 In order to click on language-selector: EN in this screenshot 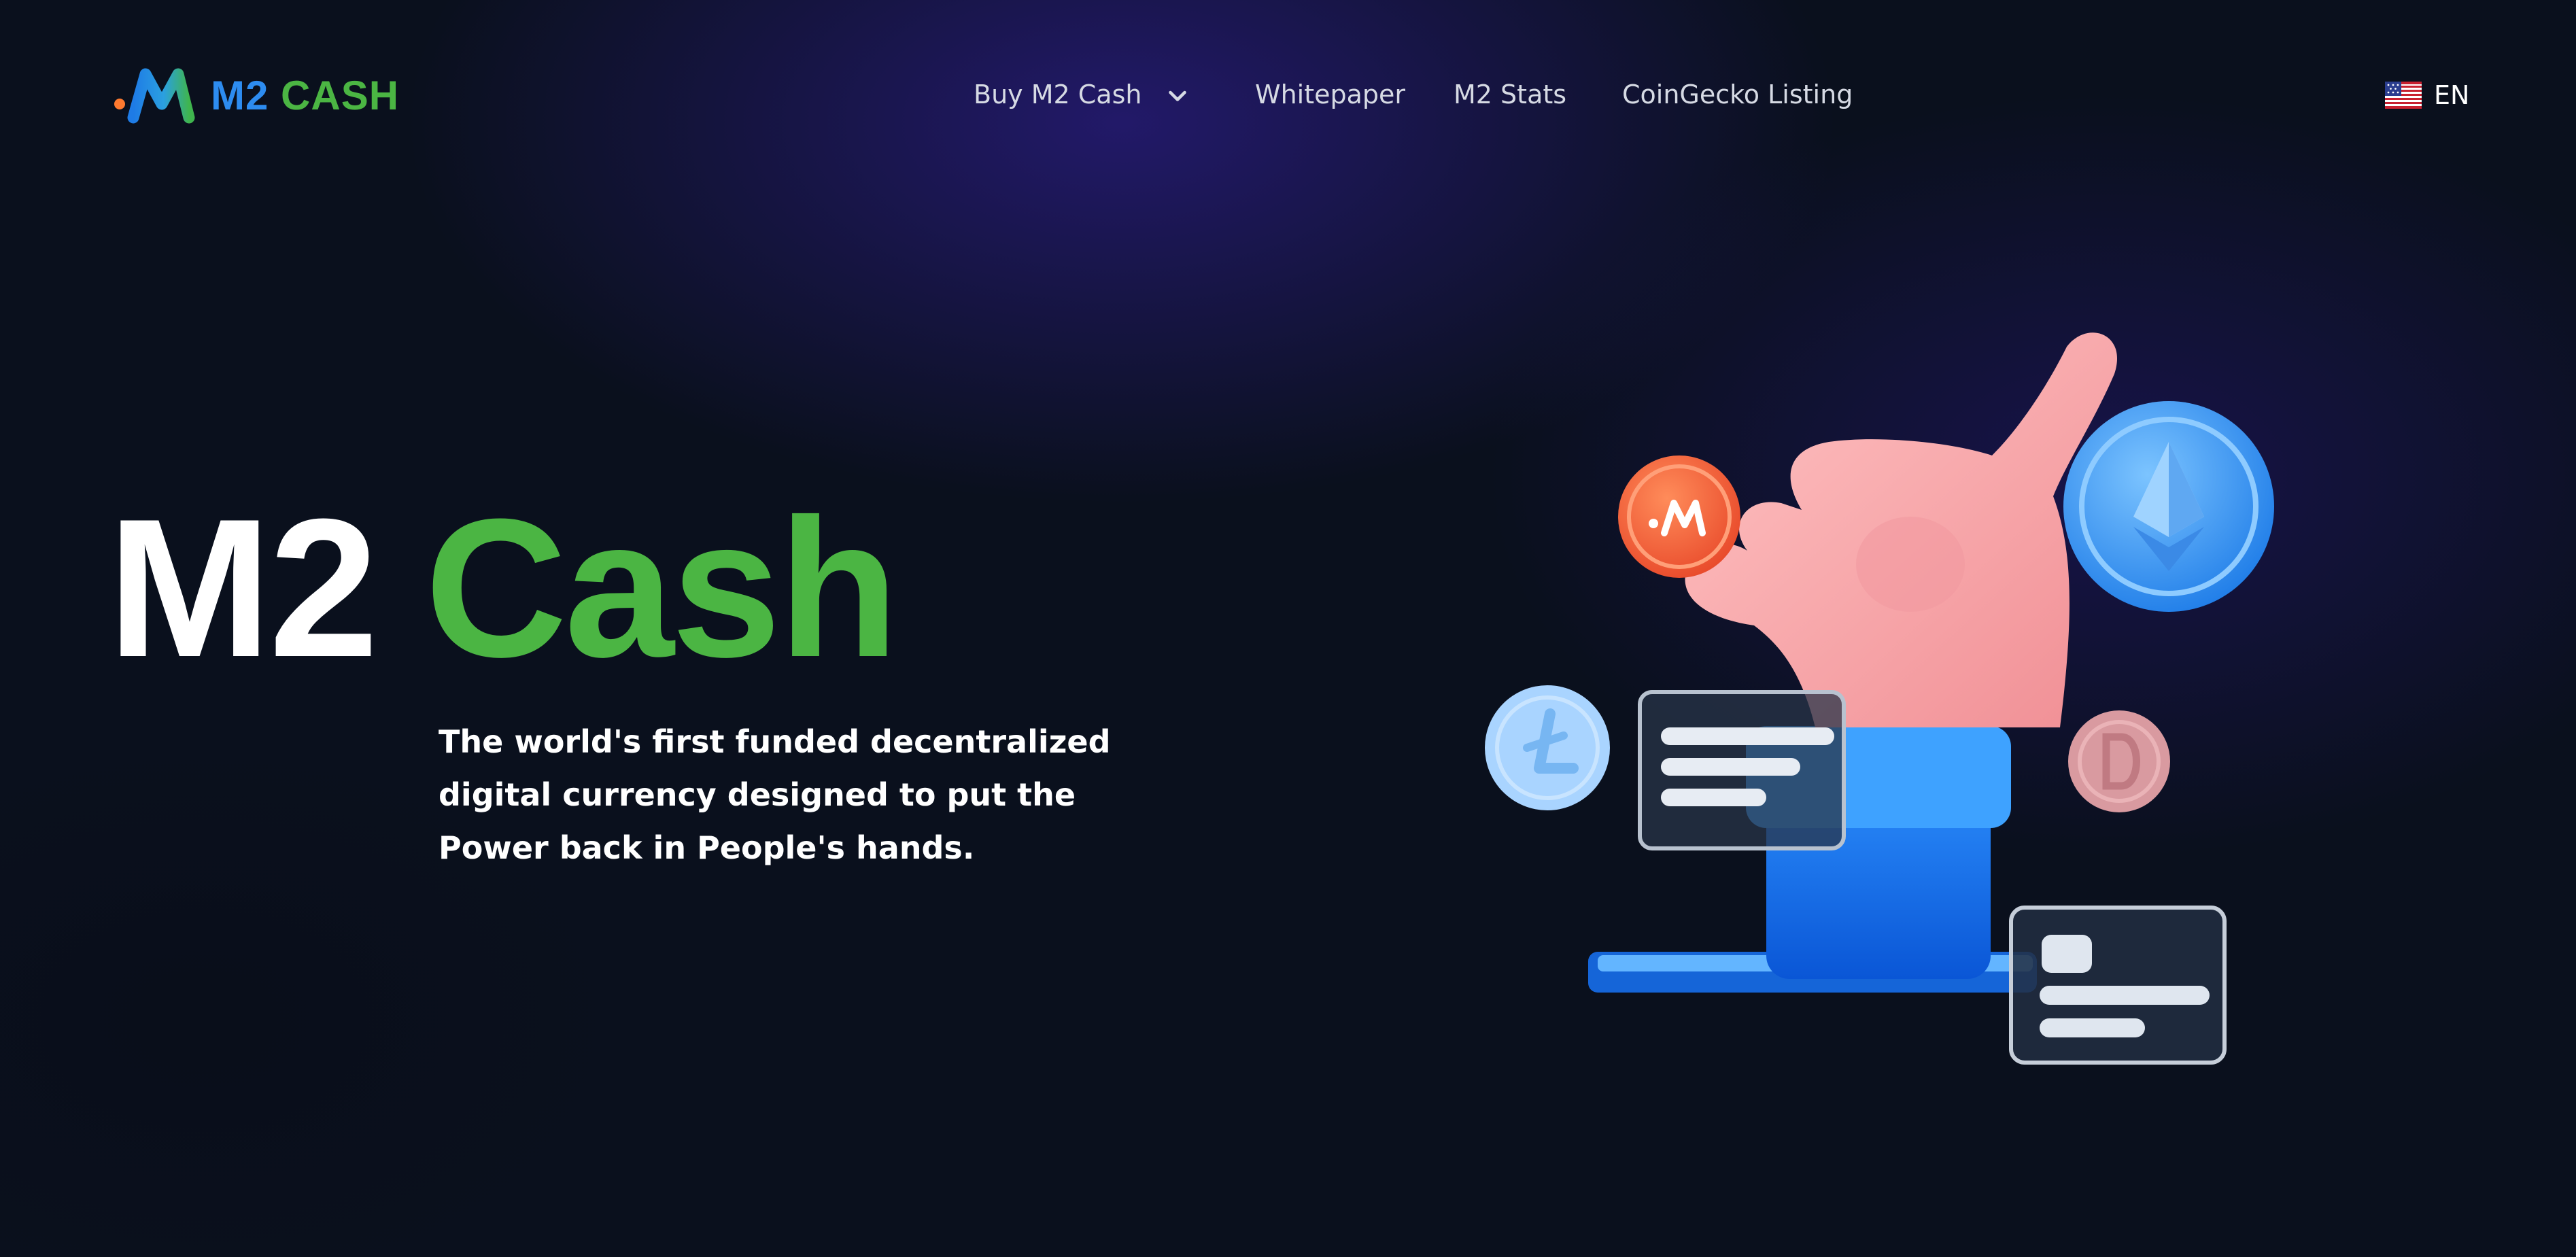, I will do `click(2427, 95)`.